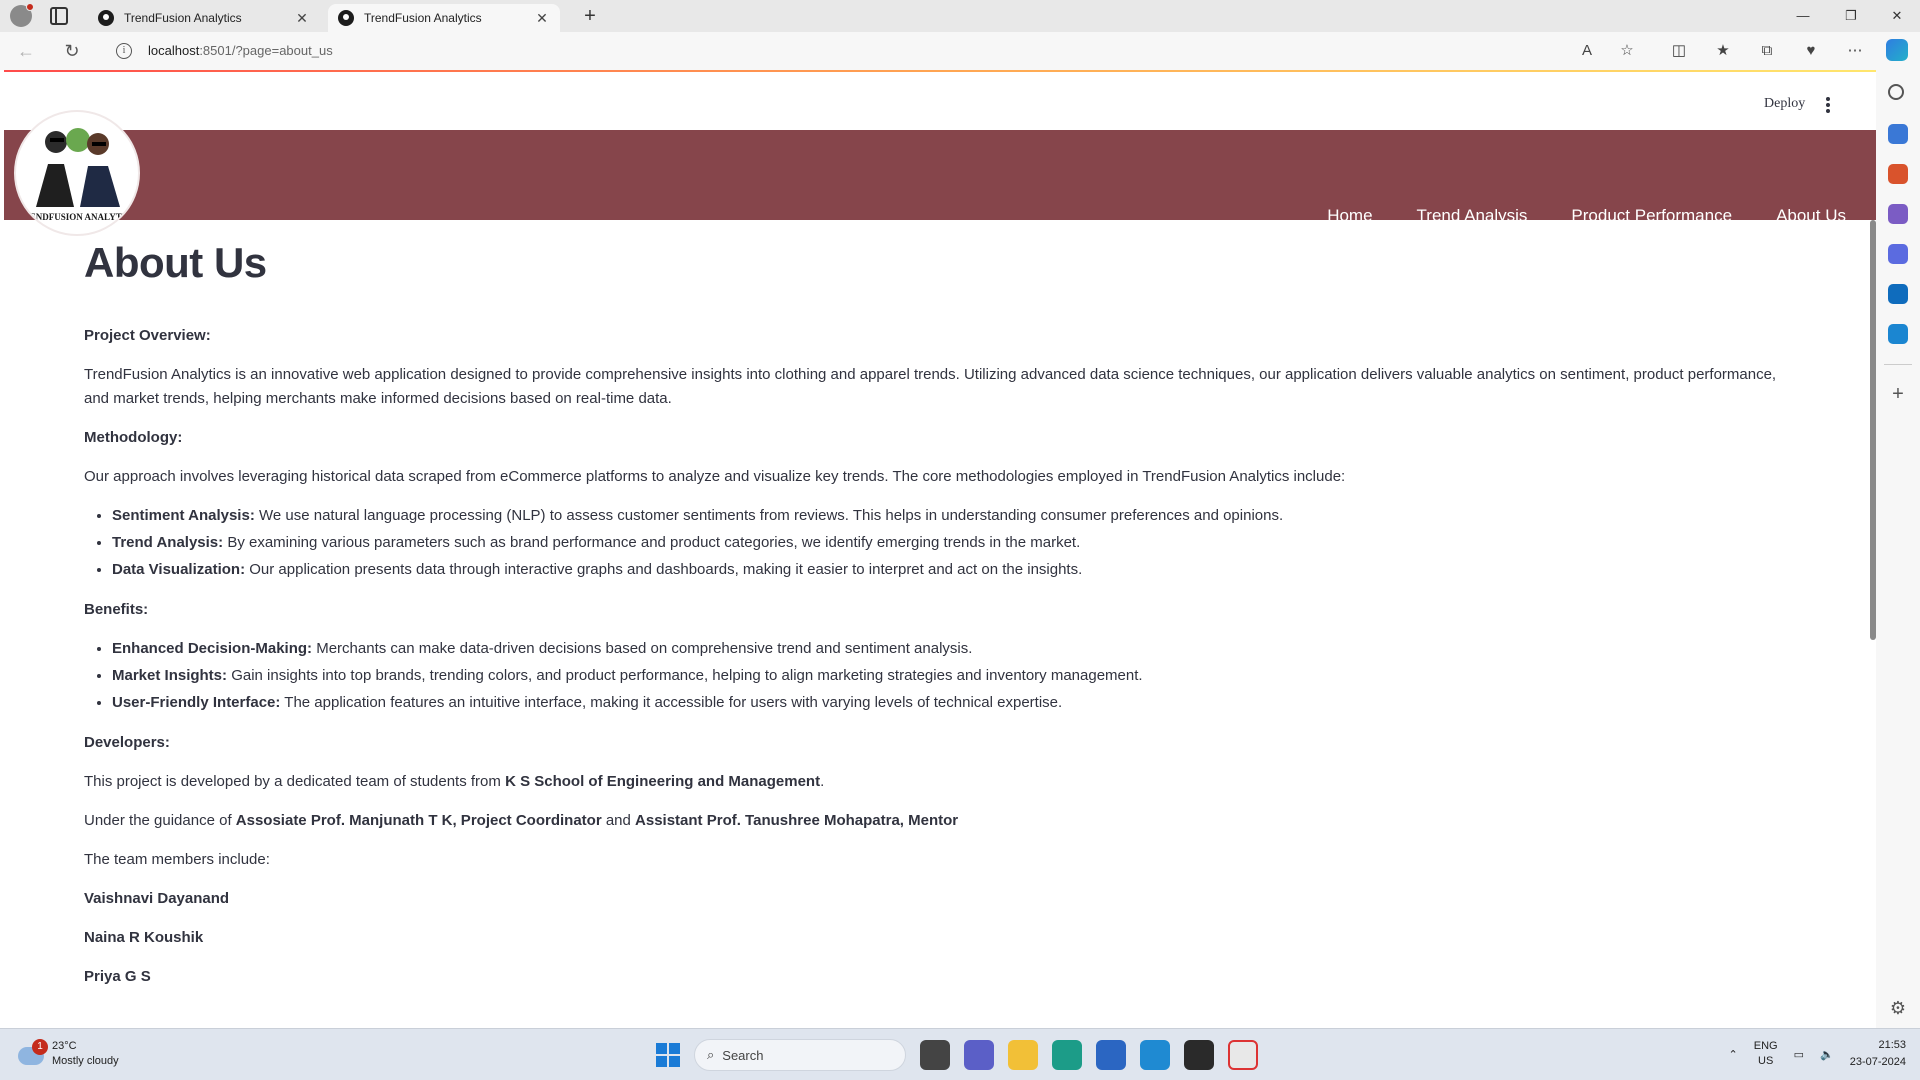  What do you see at coordinates (590, 16) in the screenshot?
I see `new-tab-icon: +` at bounding box center [590, 16].